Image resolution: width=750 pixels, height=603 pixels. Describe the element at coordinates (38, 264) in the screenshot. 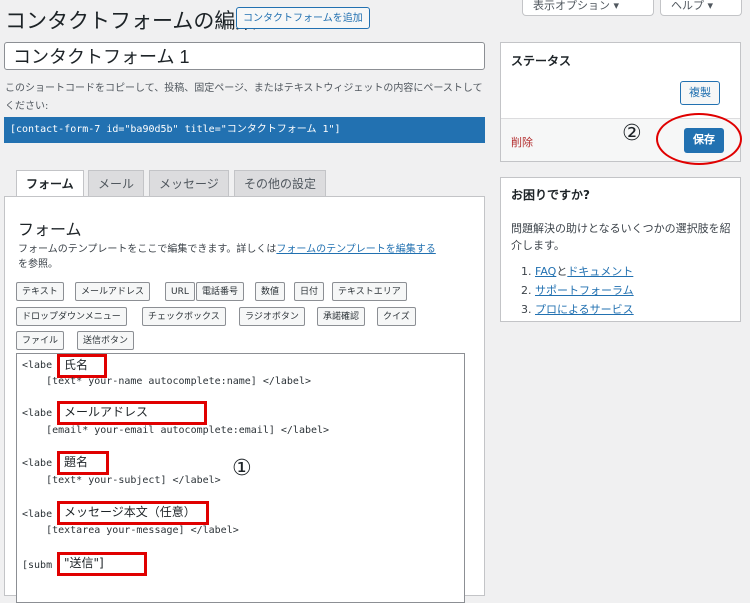

I see `desc-text-after: を参照。` at that location.